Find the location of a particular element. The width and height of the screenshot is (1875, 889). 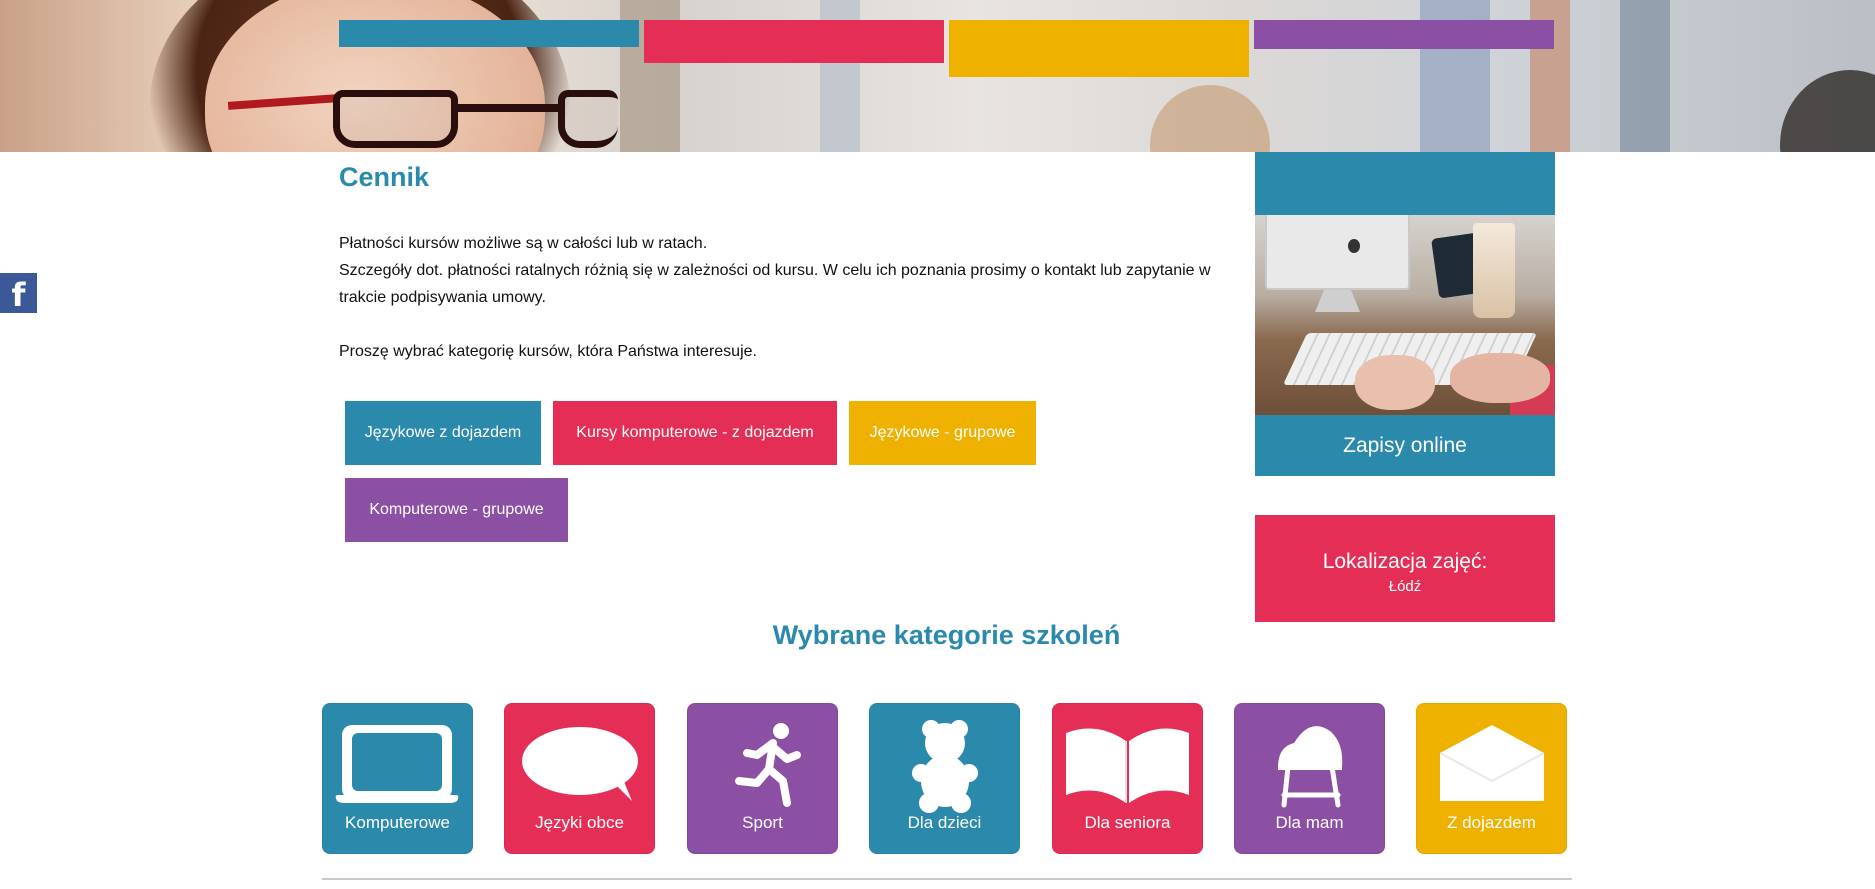

category-button-komputerowe-grupowe: Komputerowe - grupowe is located at coordinates (456, 510).